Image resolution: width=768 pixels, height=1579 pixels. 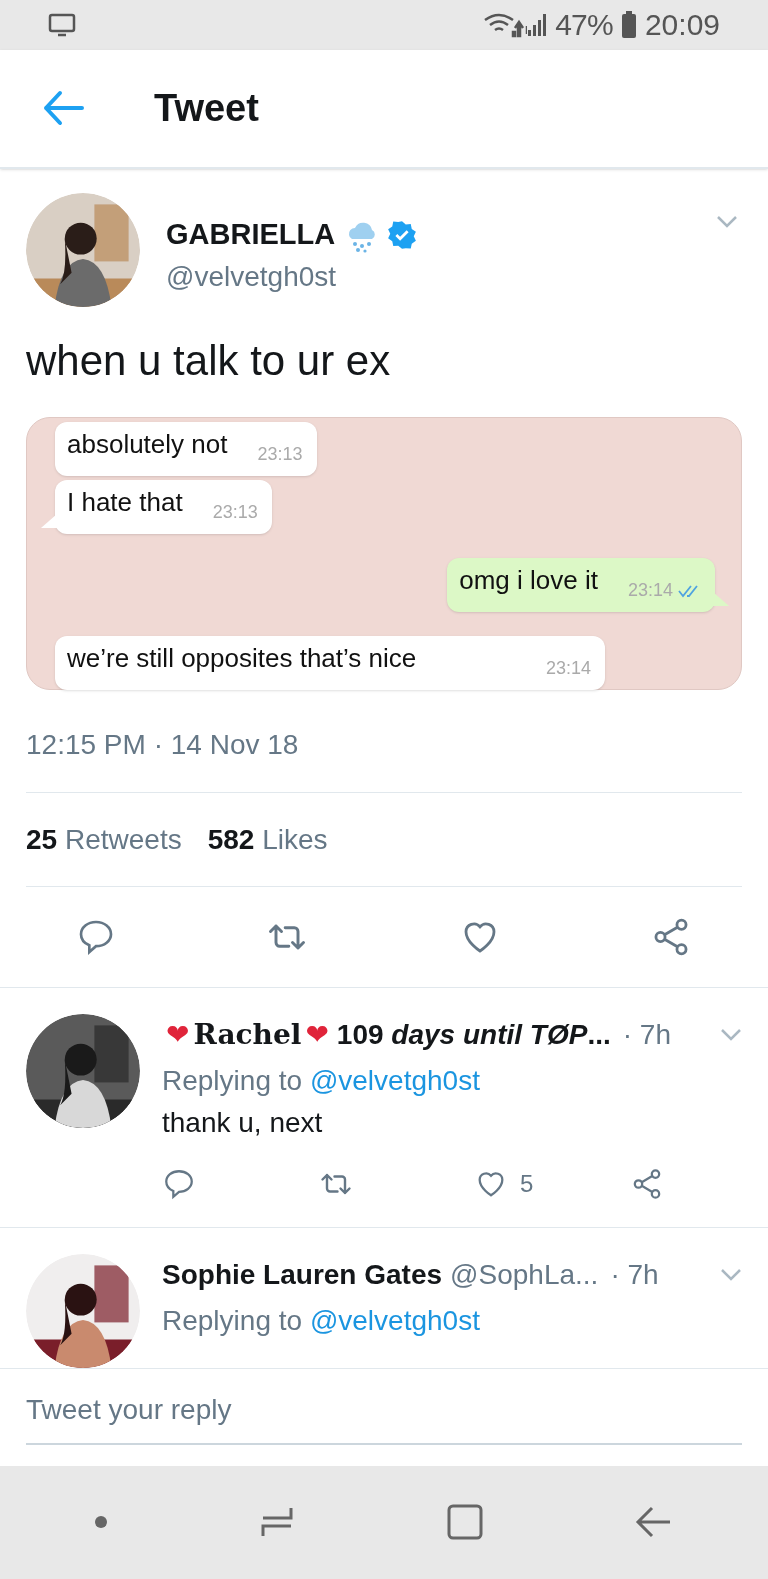 What do you see at coordinates (628, 24) in the screenshot?
I see `battery-icon` at bounding box center [628, 24].